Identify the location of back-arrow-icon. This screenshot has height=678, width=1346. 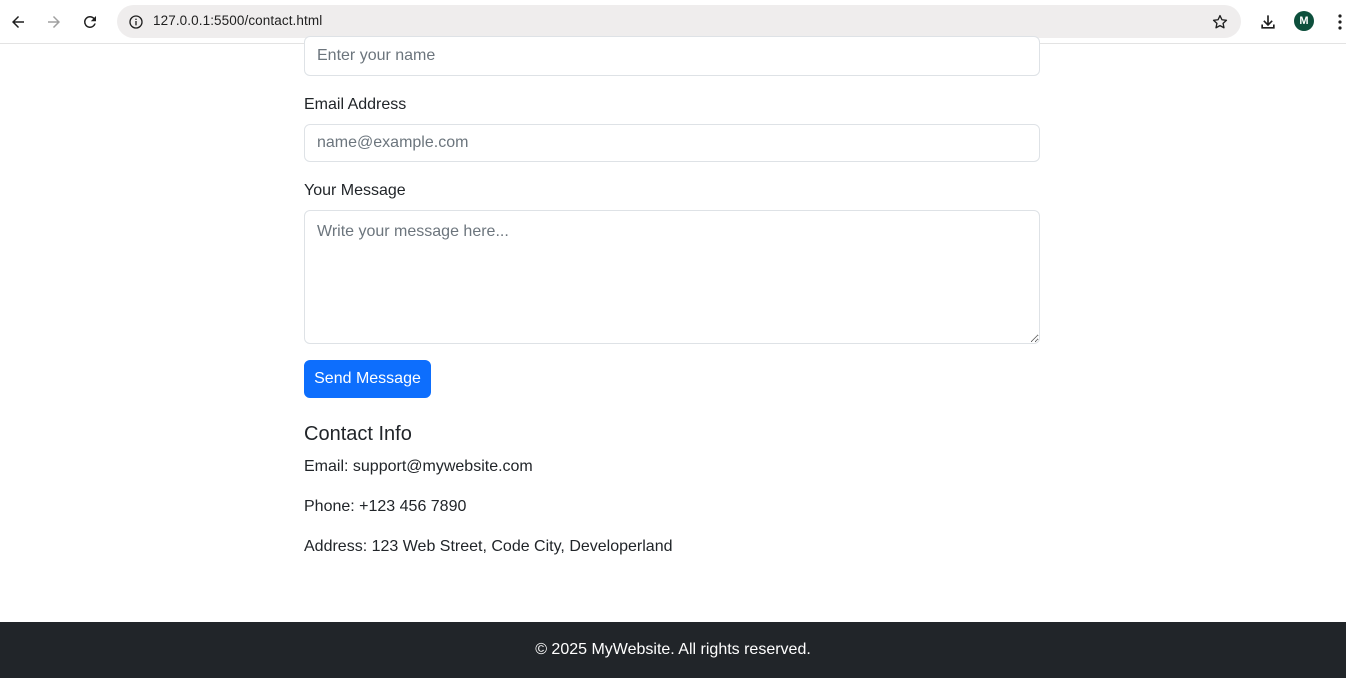
(18, 22).